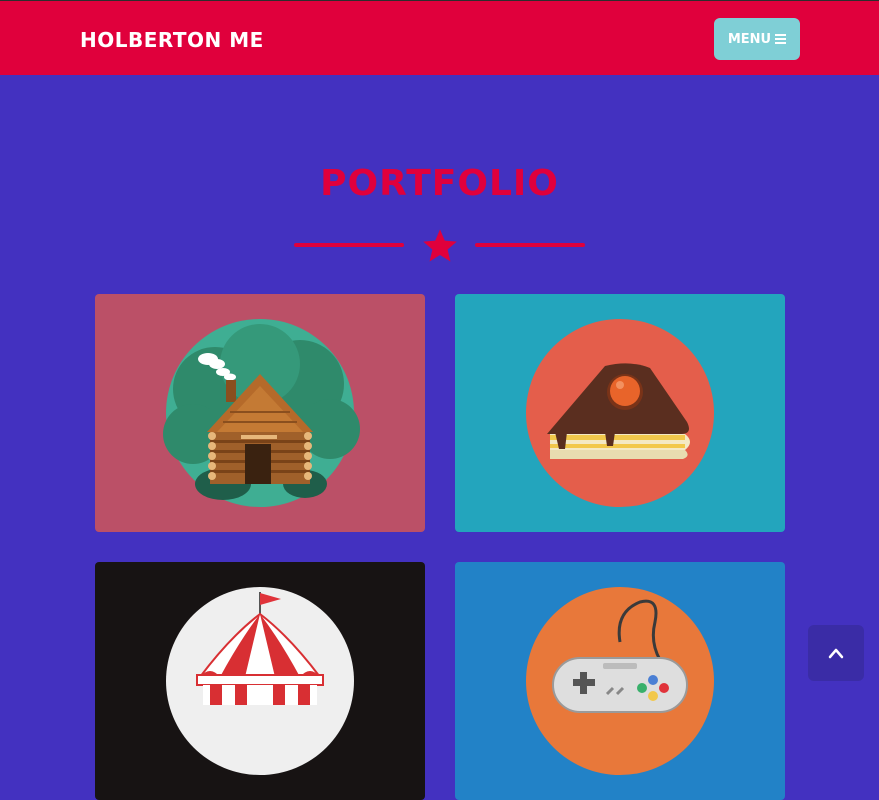  What do you see at coordinates (530, 245) in the screenshot?
I see `divider-line-right` at bounding box center [530, 245].